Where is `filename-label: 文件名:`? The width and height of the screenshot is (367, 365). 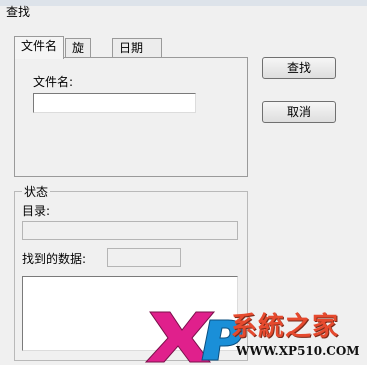
filename-label: 文件名: is located at coordinates (53, 82).